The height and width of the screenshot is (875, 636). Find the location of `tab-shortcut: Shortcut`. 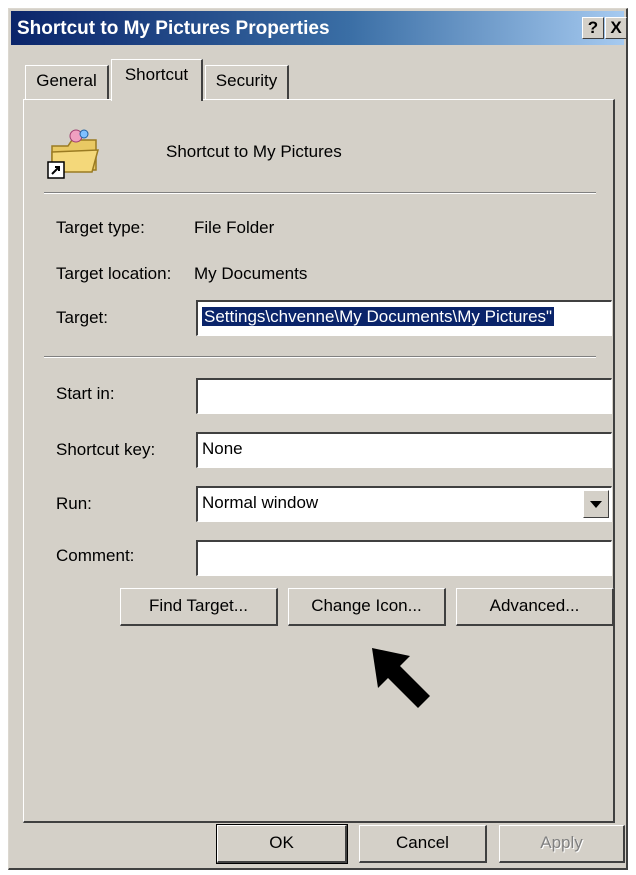

tab-shortcut: Shortcut is located at coordinates (157, 80).